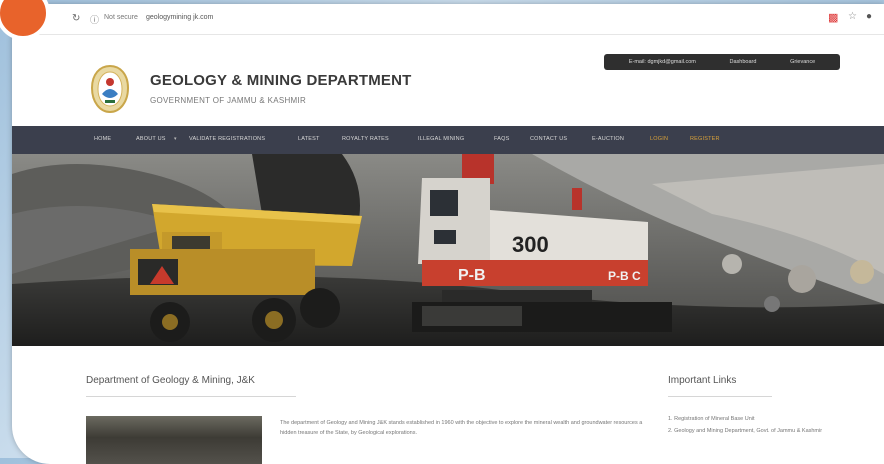 This screenshot has width=884, height=464. Describe the element at coordinates (179, 17) in the screenshot. I see `url-field: geologymining jk.com` at that location.